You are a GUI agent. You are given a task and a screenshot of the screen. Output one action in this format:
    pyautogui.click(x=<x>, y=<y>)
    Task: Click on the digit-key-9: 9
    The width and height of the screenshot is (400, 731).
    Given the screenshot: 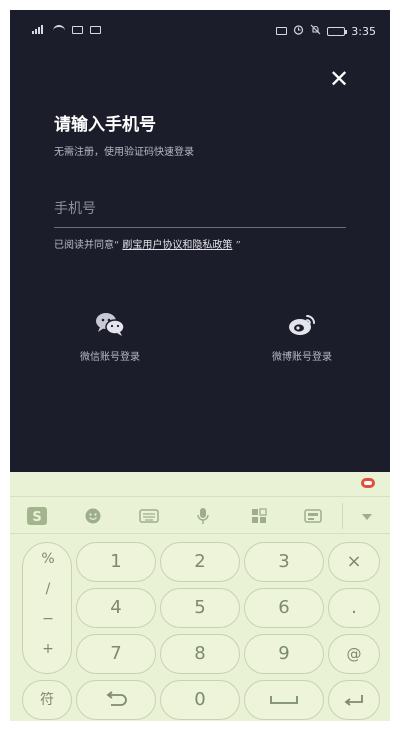 What is the action you would take?
    pyautogui.click(x=284, y=654)
    